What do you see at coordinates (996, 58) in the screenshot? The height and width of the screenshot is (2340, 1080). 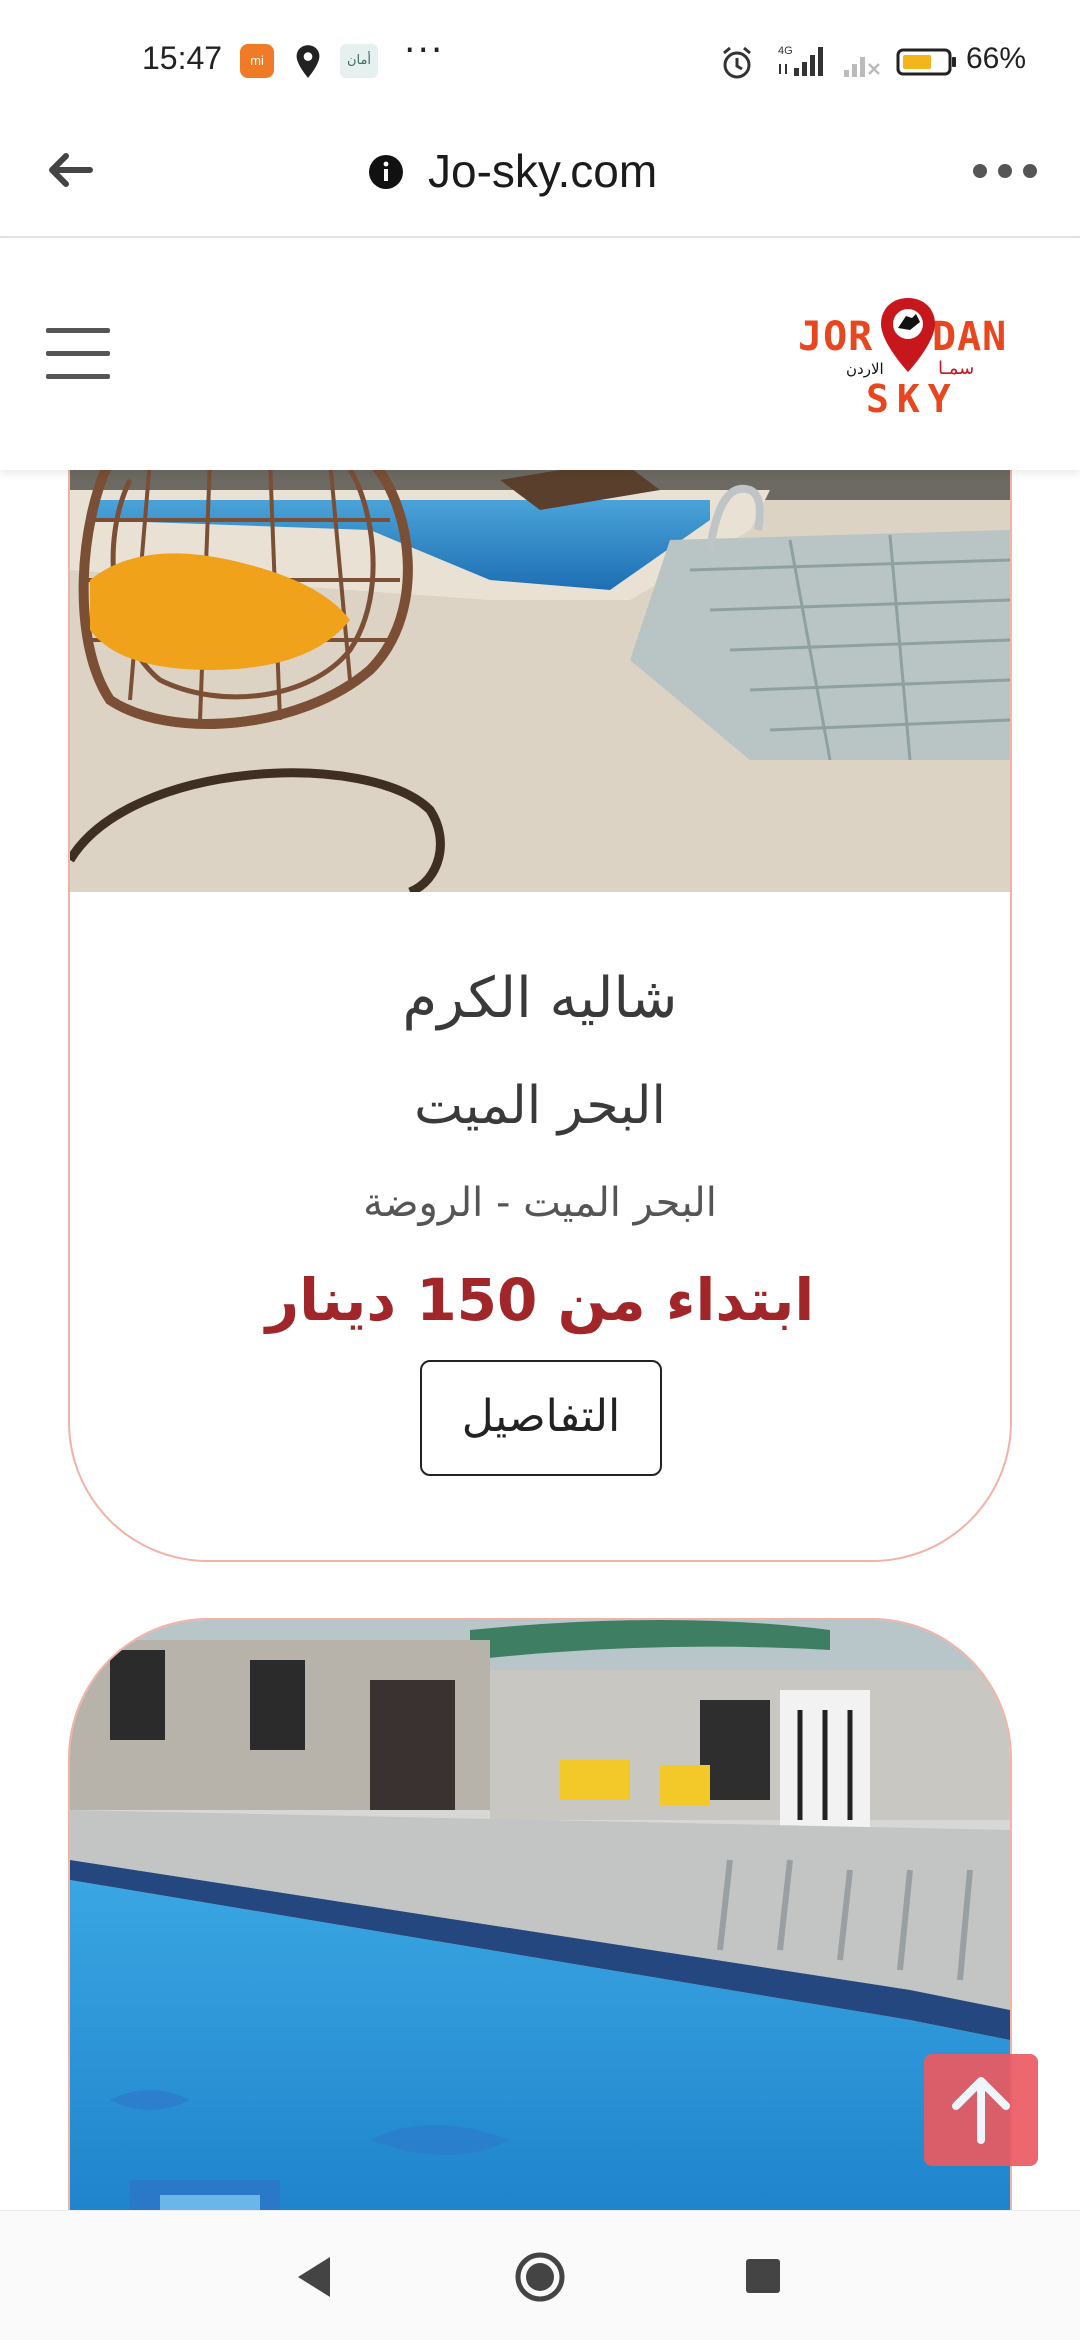 I see `battery-percent: 66%` at bounding box center [996, 58].